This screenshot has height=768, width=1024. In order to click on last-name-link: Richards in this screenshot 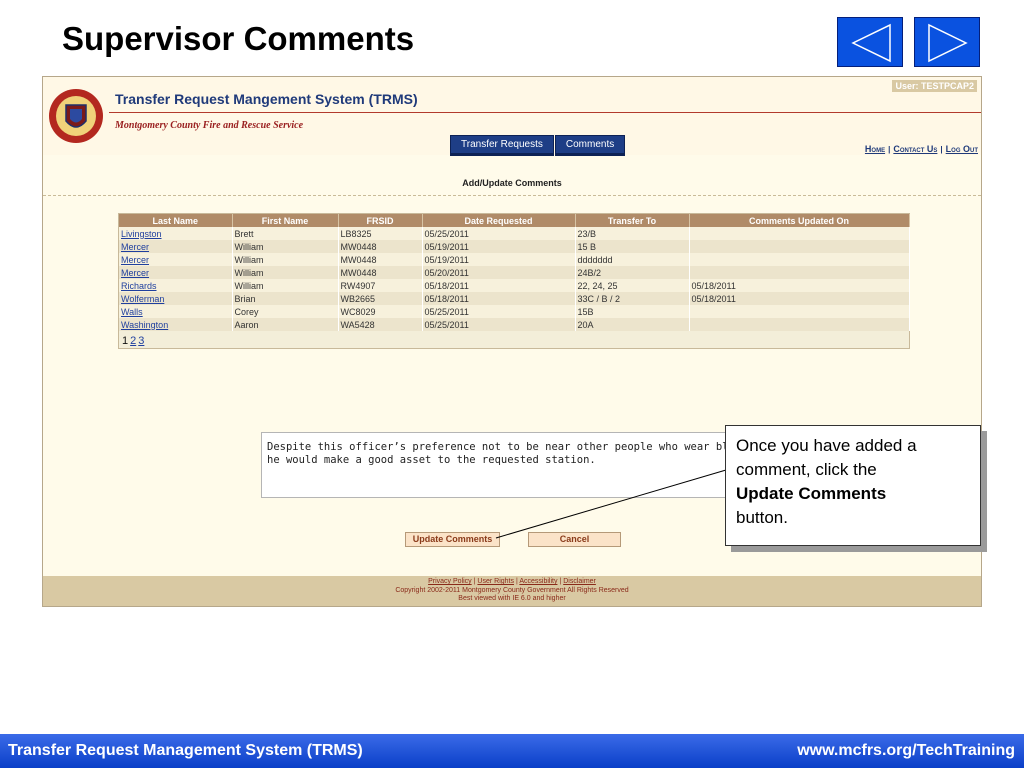, I will do `click(139, 286)`.